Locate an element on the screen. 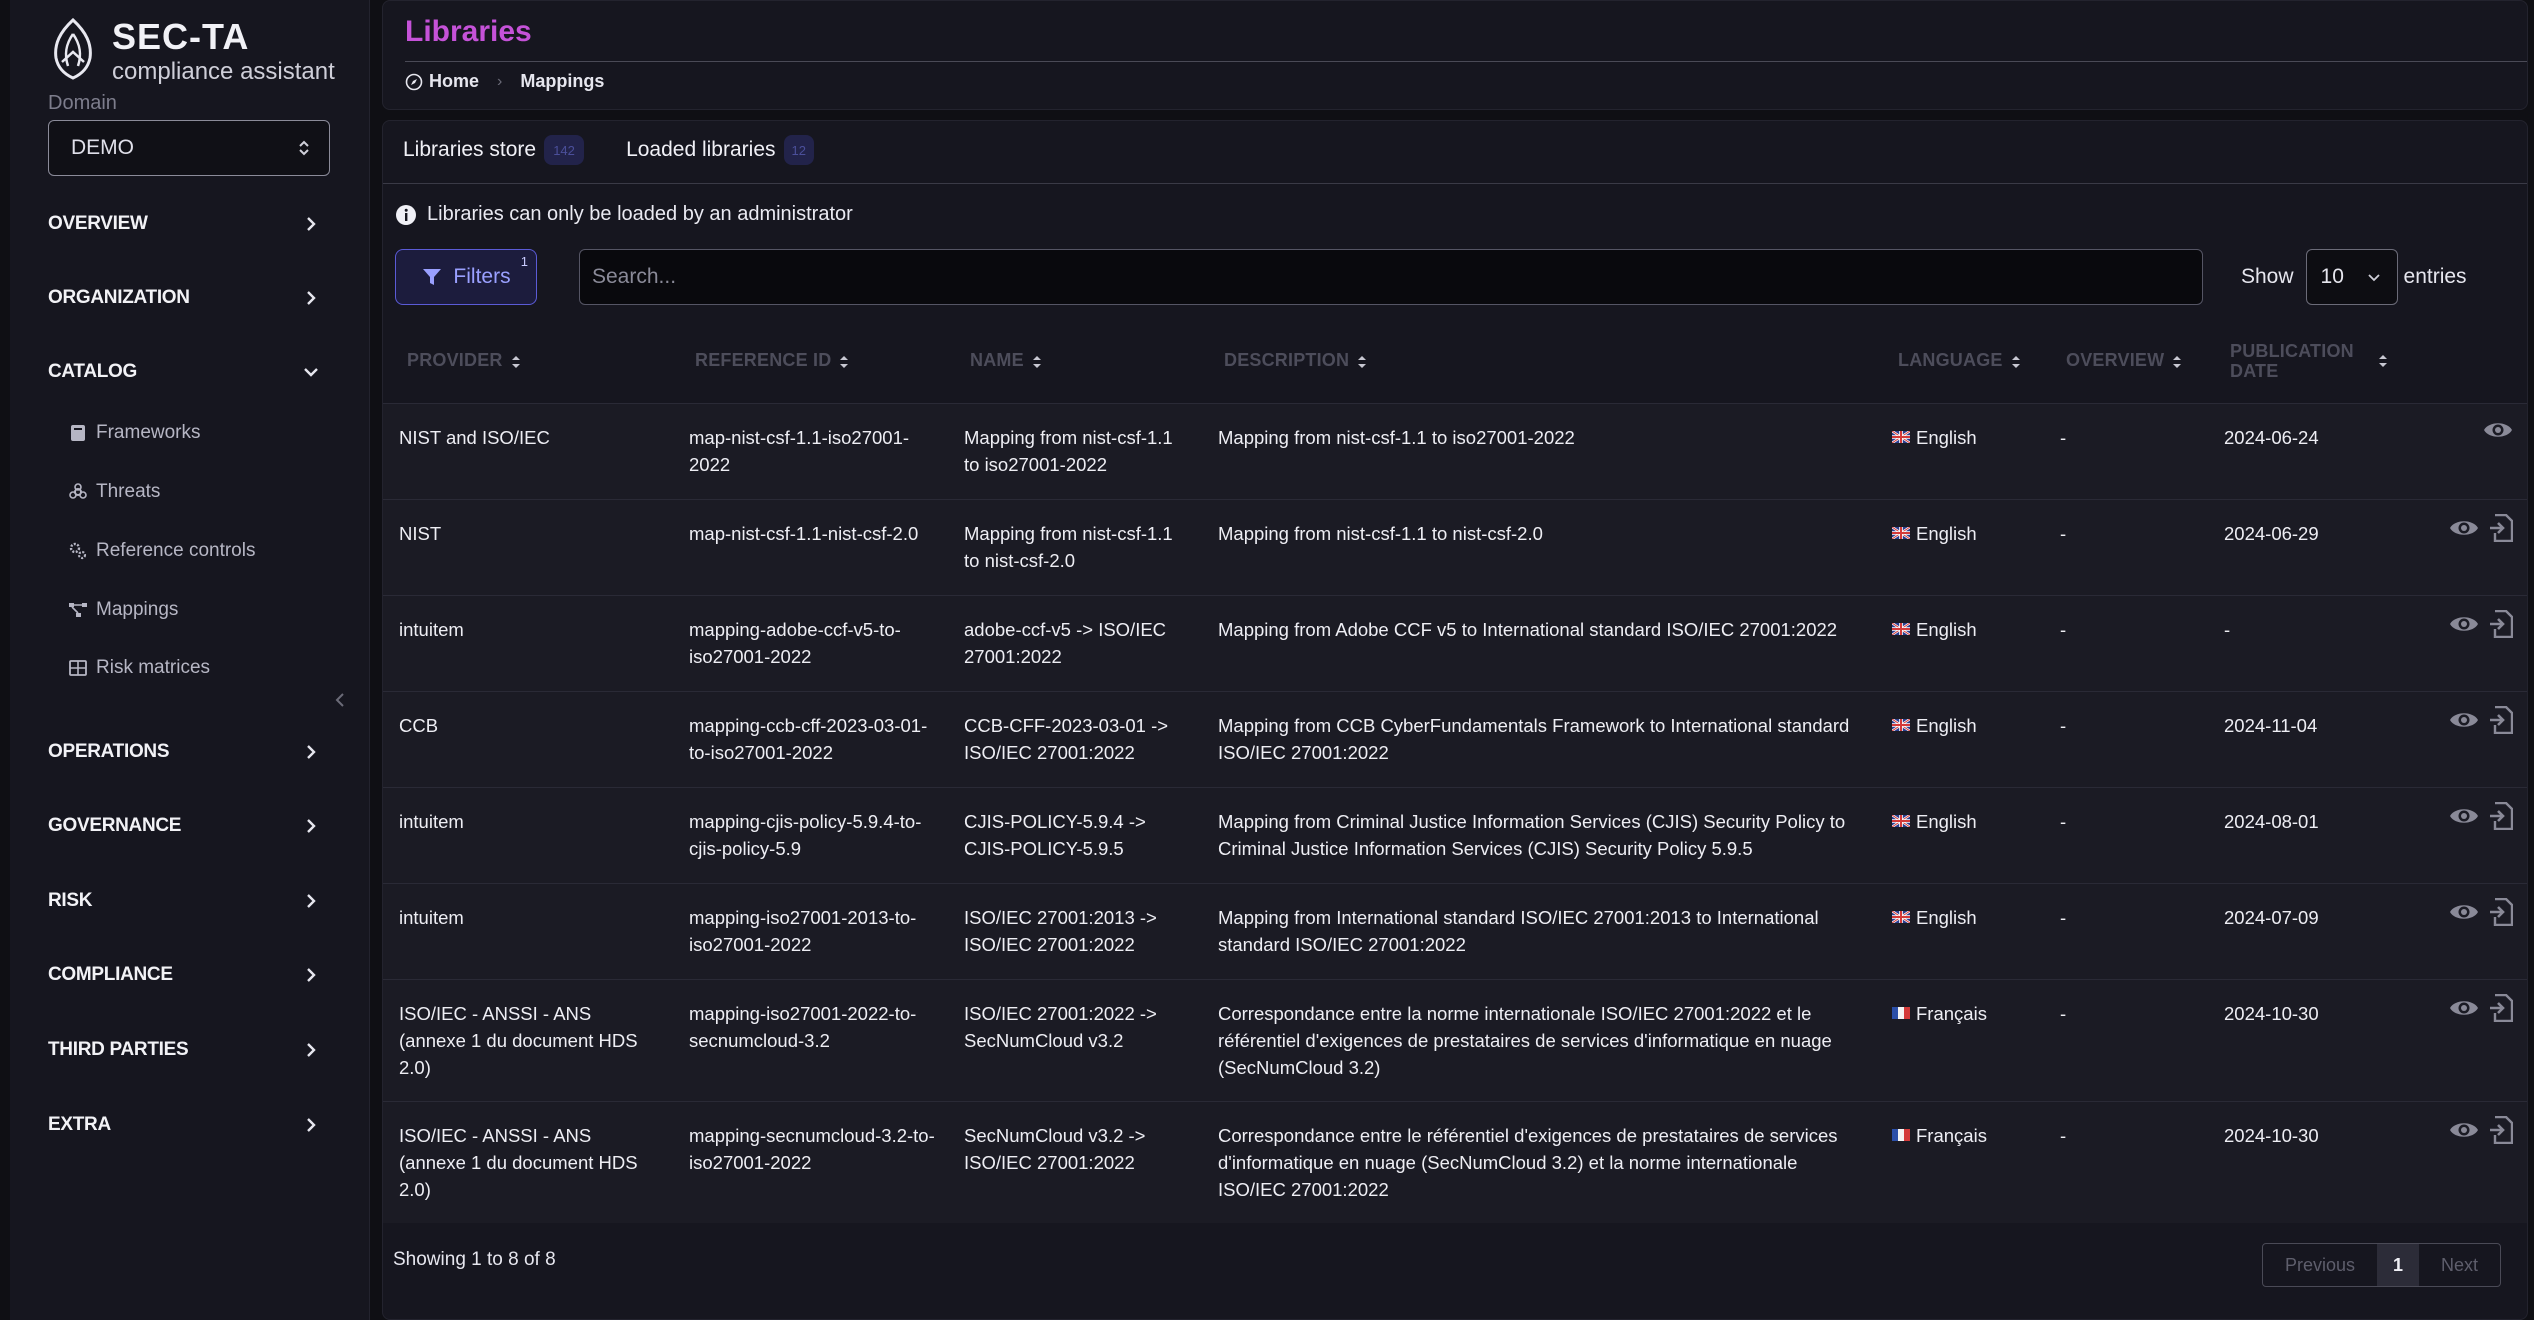 The image size is (2534, 1320). table-info: Showing 1 to 8 of 8 is located at coordinates (474, 1259).